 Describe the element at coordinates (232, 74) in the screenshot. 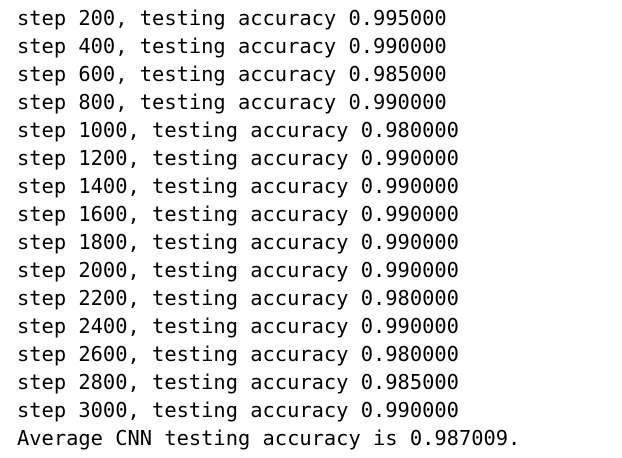

I see `output-line-step-600: step 600, testing accuracy 0.985000` at that location.